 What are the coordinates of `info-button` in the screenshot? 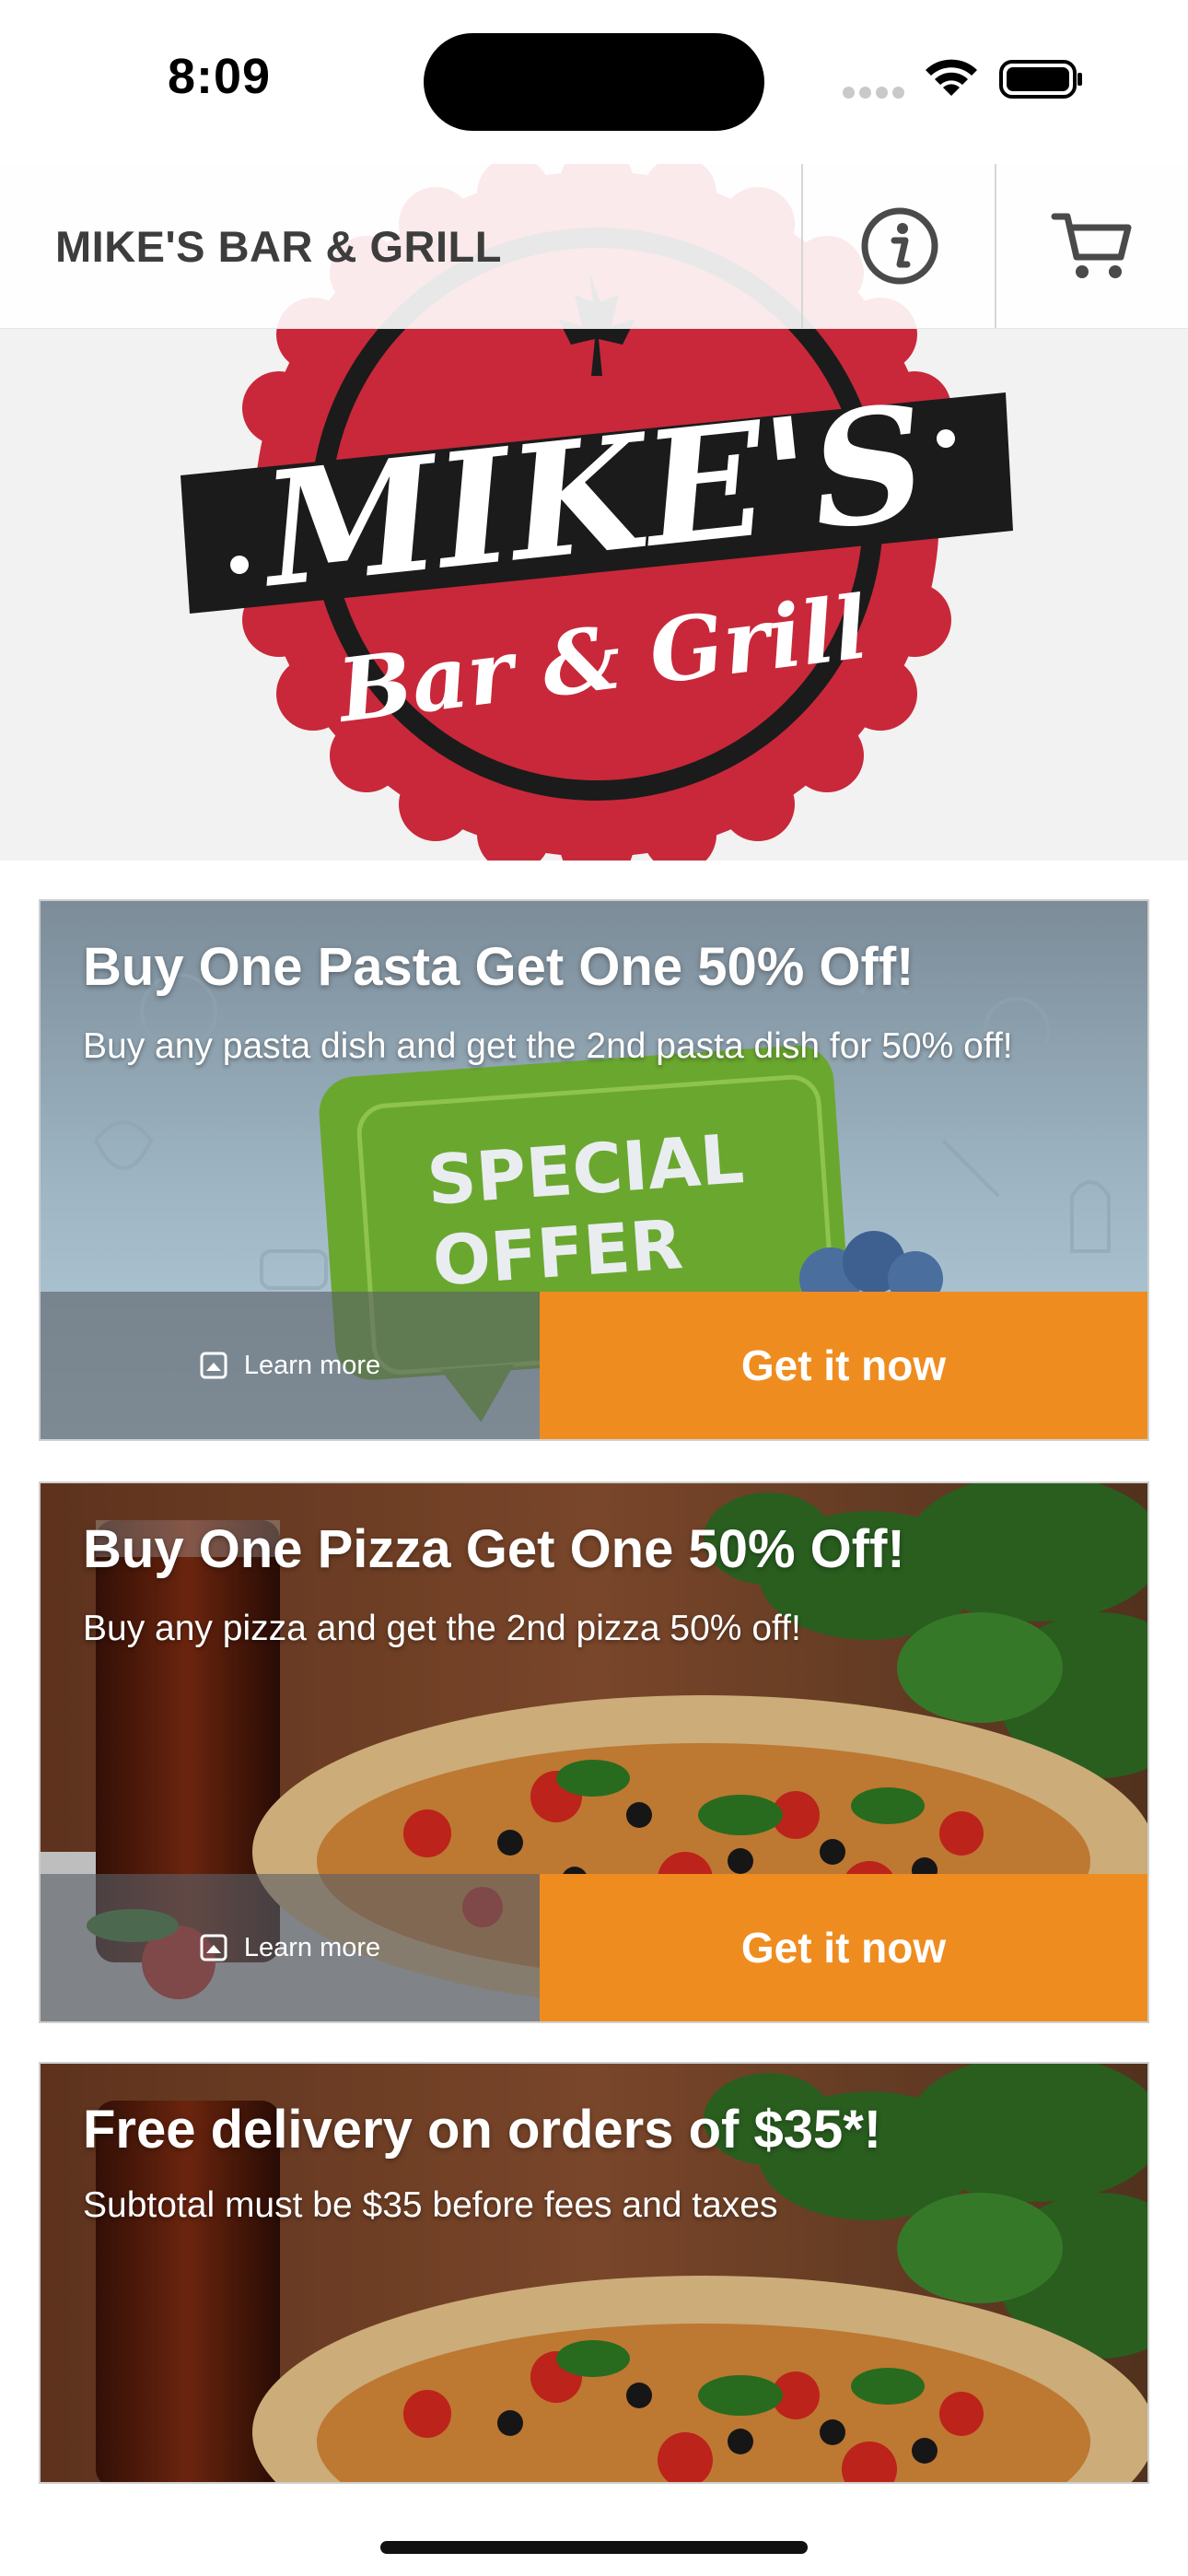 It's located at (899, 246).